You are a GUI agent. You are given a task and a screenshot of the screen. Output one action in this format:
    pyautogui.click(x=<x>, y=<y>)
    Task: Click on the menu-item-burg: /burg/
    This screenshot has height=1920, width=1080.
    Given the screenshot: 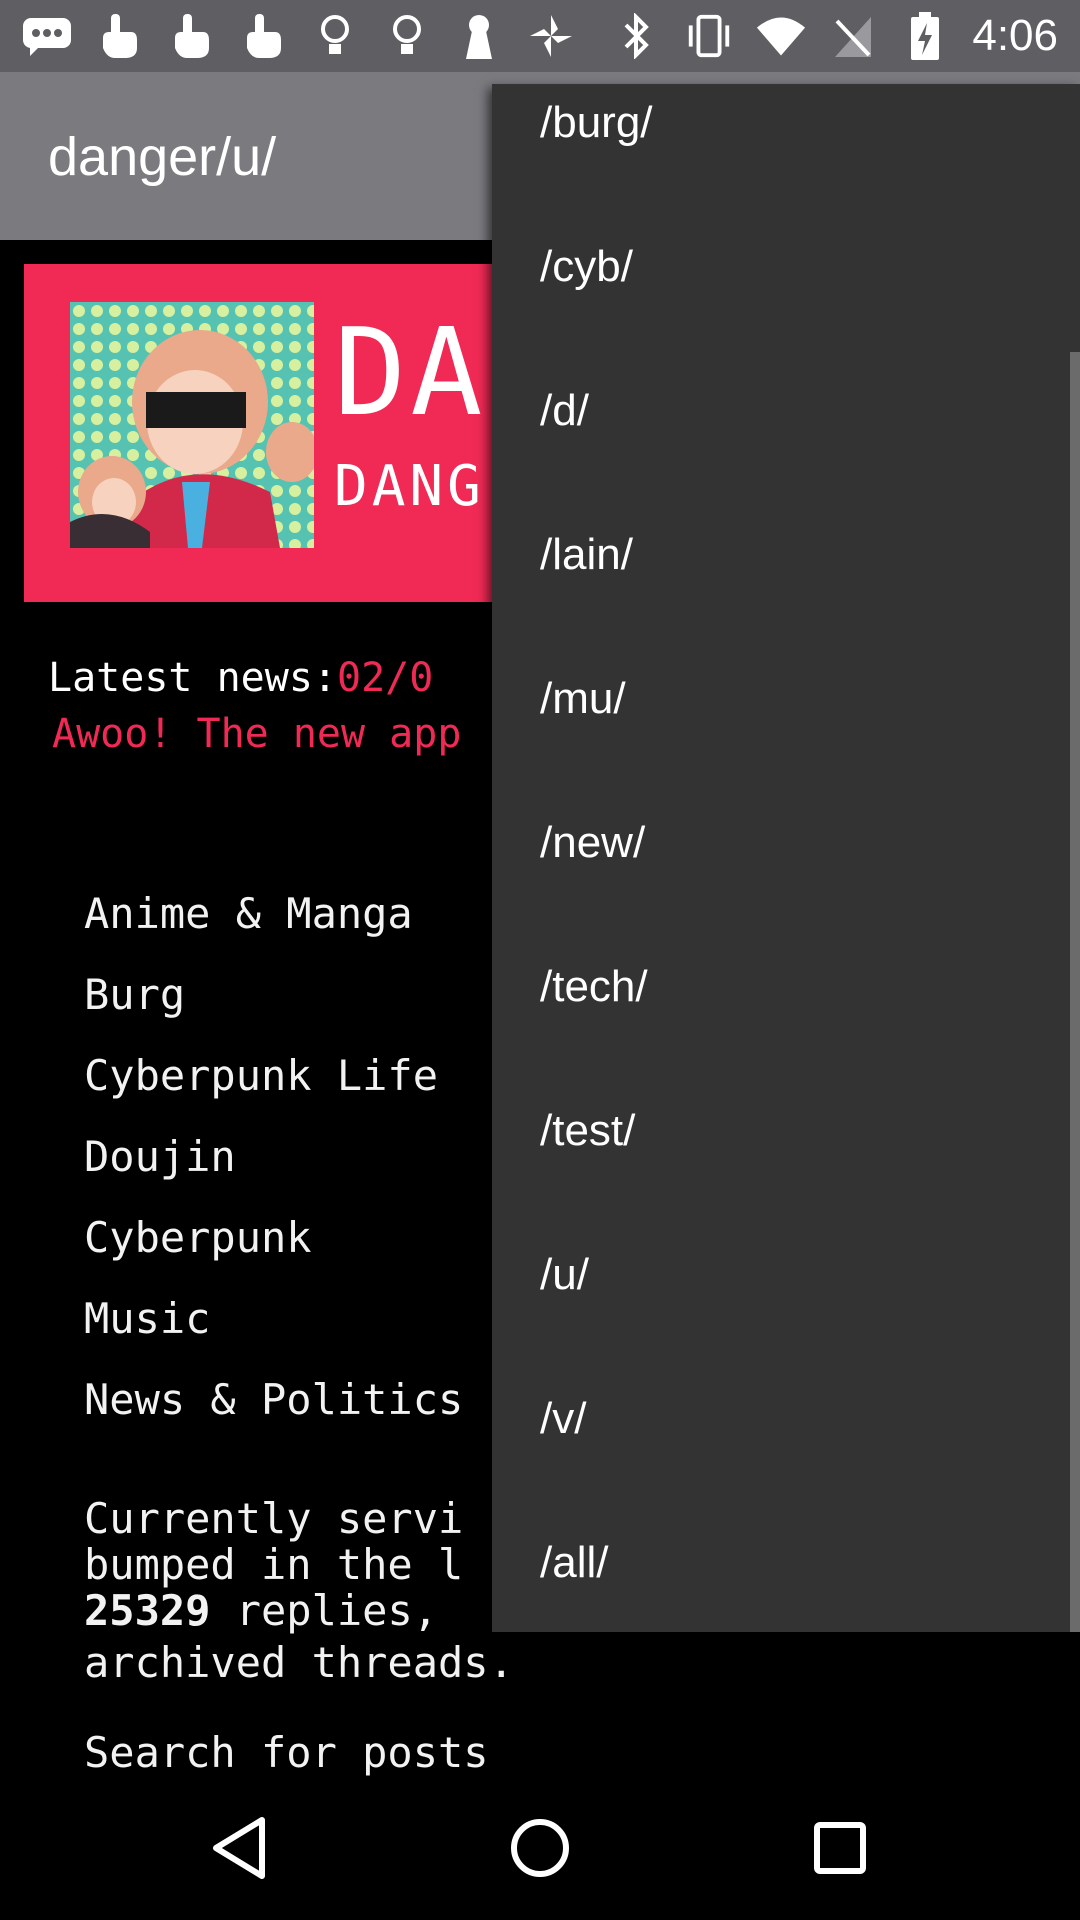 What is the action you would take?
    pyautogui.click(x=596, y=123)
    